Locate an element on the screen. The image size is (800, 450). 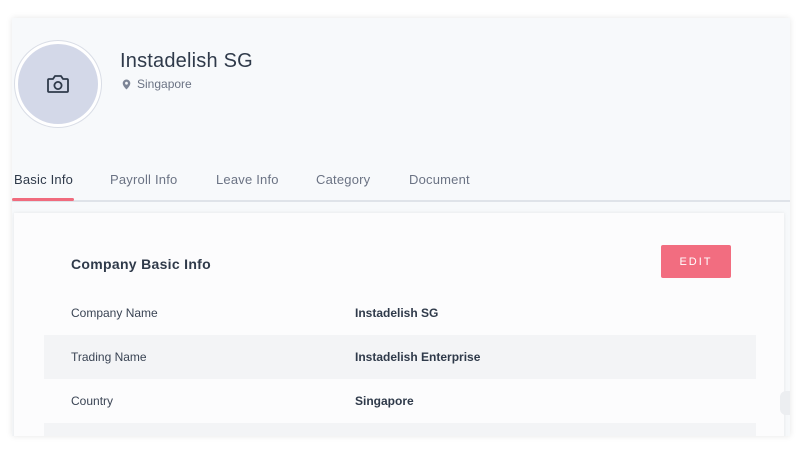
tab-document: Document is located at coordinates (439, 179).